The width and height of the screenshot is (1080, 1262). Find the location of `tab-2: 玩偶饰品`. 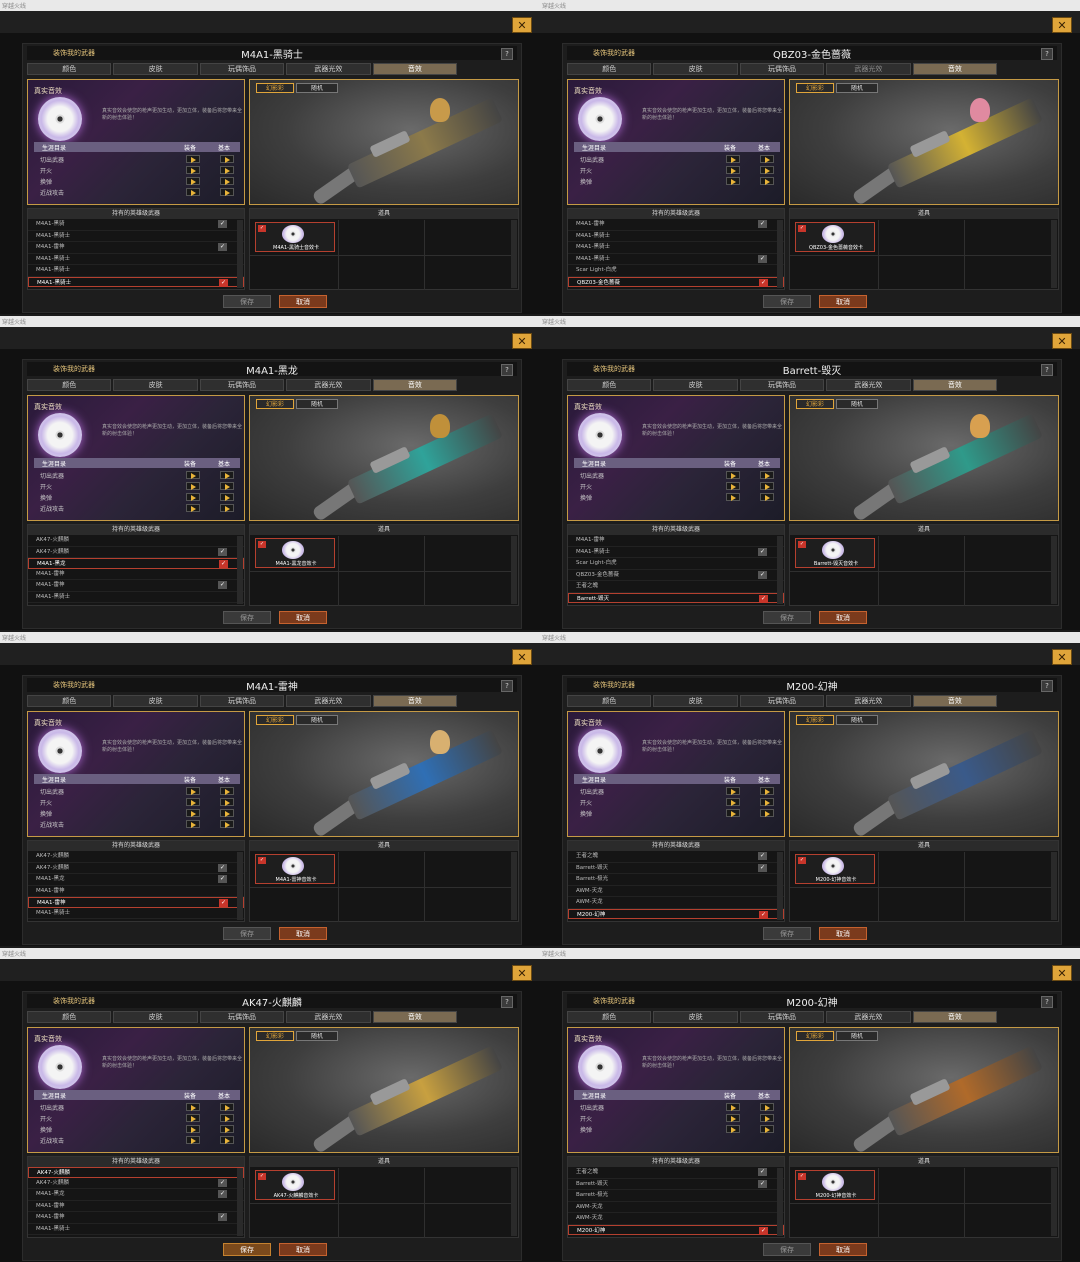

tab-2: 玩偶饰品 is located at coordinates (242, 385).